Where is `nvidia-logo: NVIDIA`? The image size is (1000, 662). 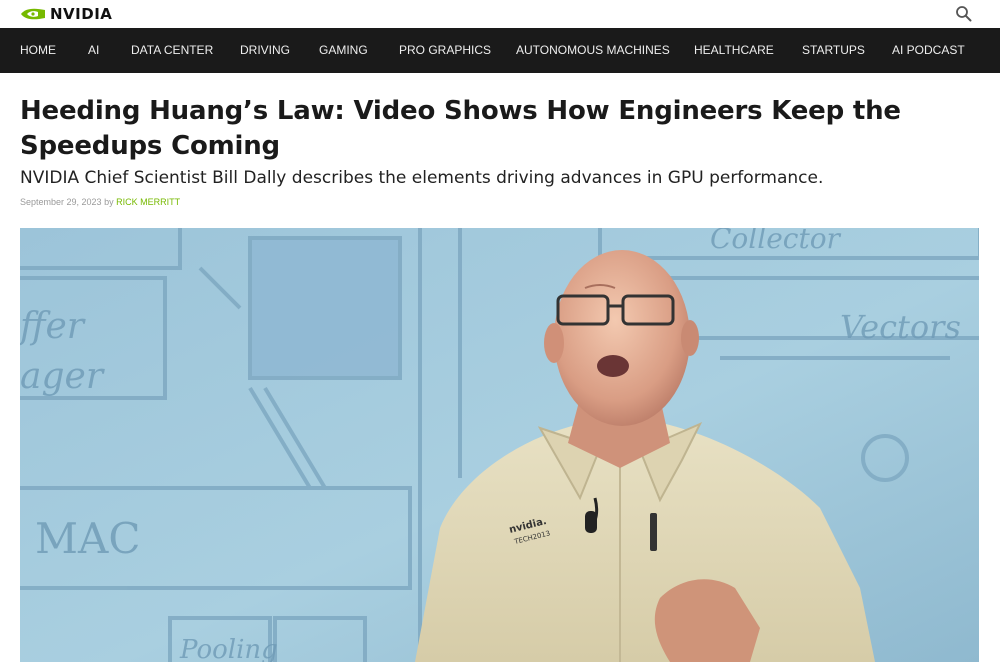
nvidia-logo: NVIDIA is located at coordinates (66, 14).